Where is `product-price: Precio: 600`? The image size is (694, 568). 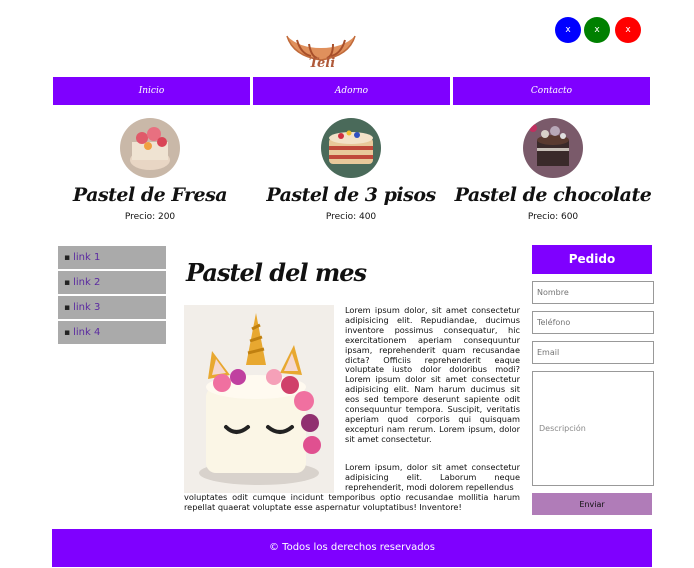
product-price: Precio: 600 is located at coordinates (553, 217).